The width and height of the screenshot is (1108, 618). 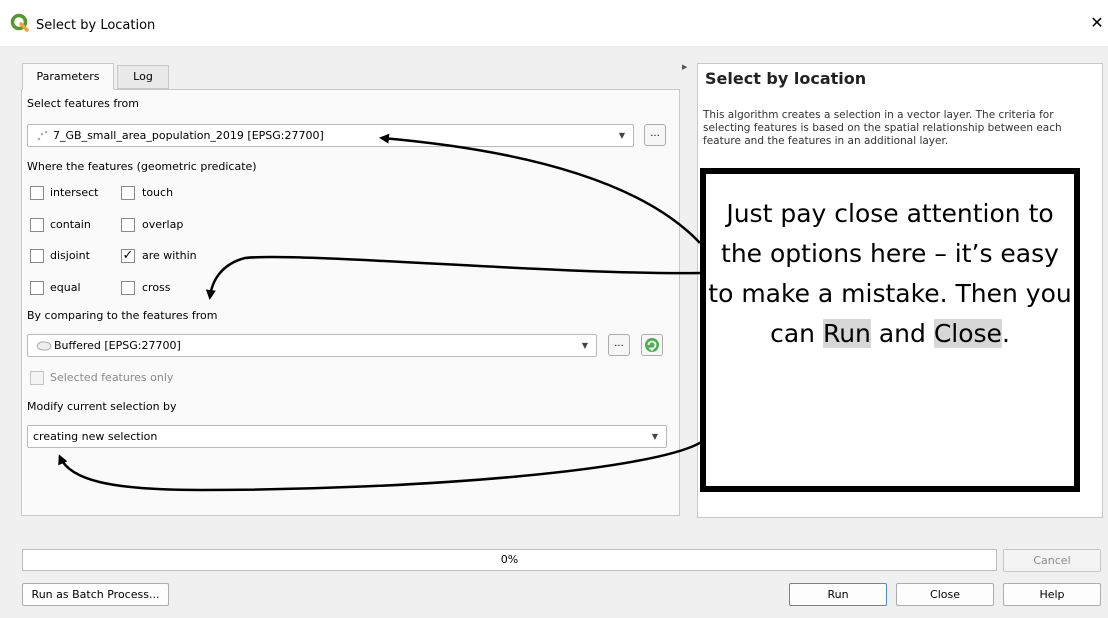 What do you see at coordinates (554, 23) in the screenshot?
I see `title-bar` at bounding box center [554, 23].